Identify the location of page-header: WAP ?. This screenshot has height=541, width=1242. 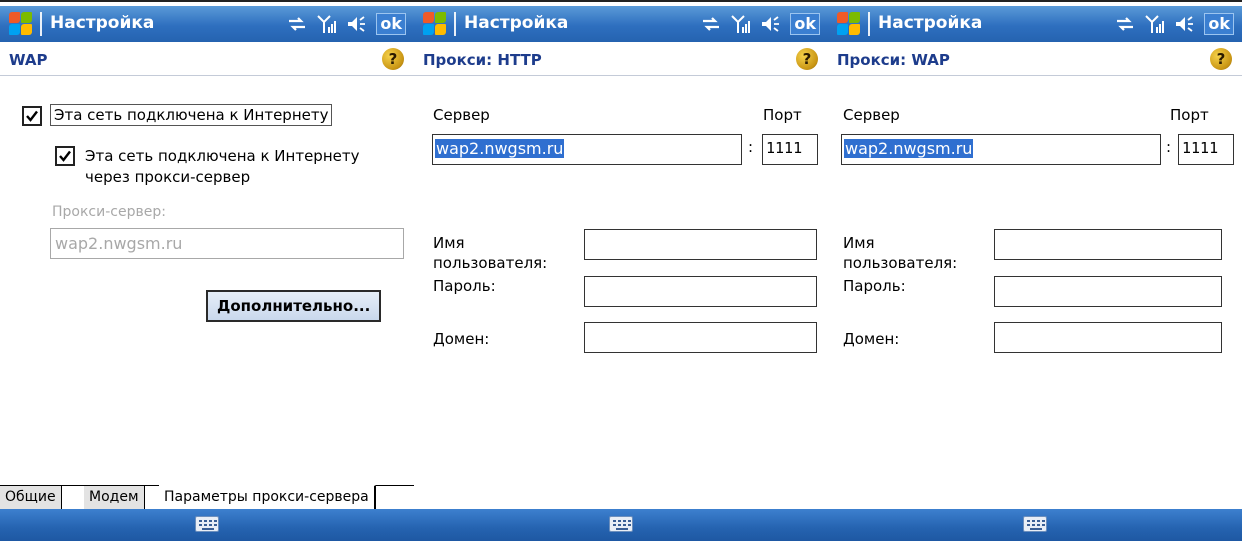
(207, 59).